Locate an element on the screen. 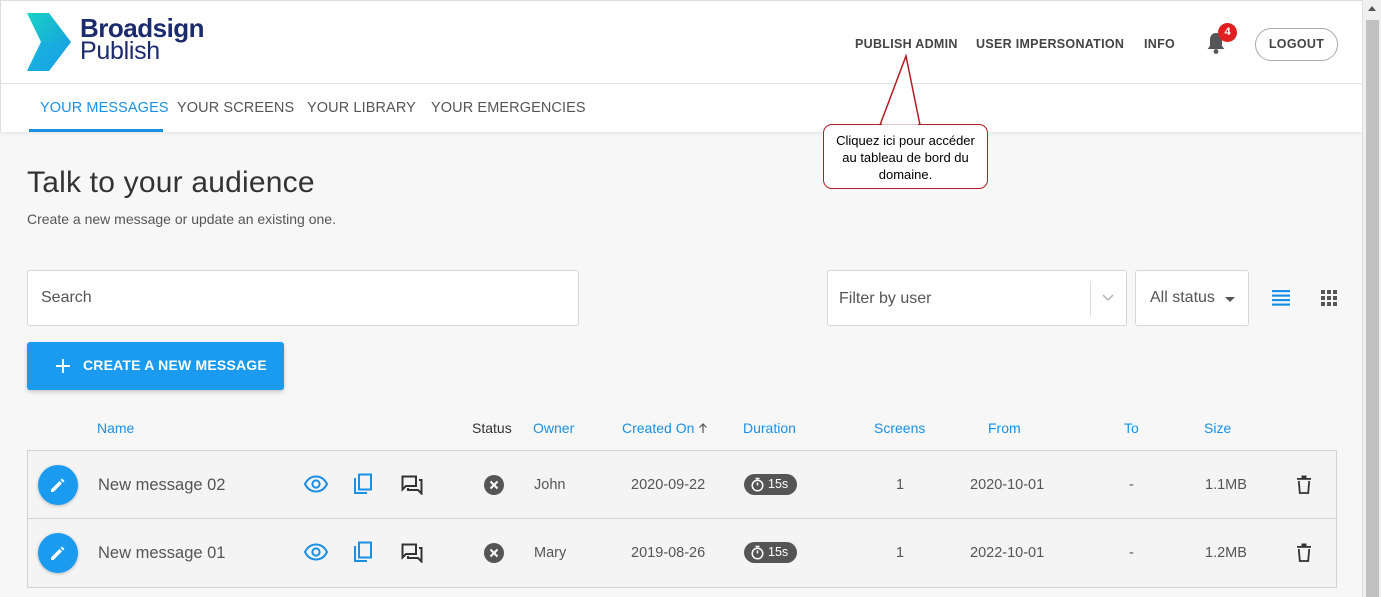 Image resolution: width=1381 pixels, height=597 pixels. filter-by-user-placeholder: Filter by user is located at coordinates (885, 298).